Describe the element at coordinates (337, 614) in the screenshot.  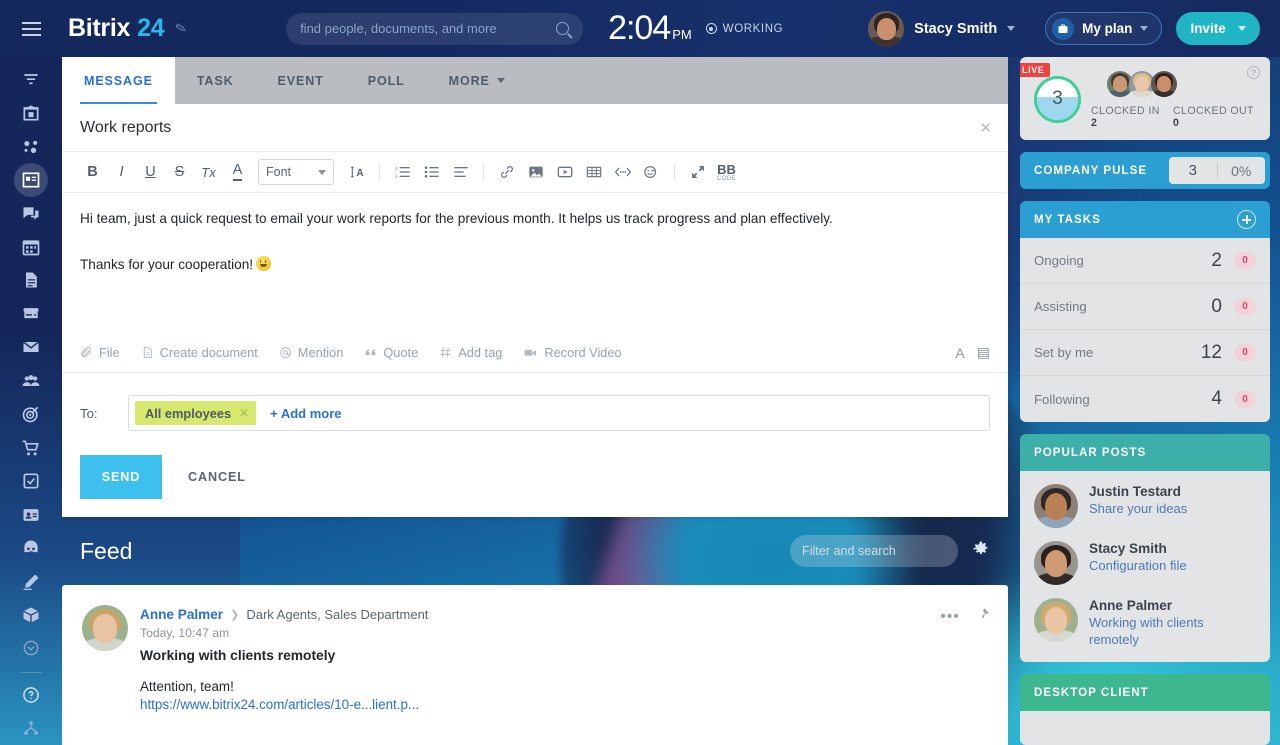
I see `post-group: Dark Agents, Sales Department` at that location.